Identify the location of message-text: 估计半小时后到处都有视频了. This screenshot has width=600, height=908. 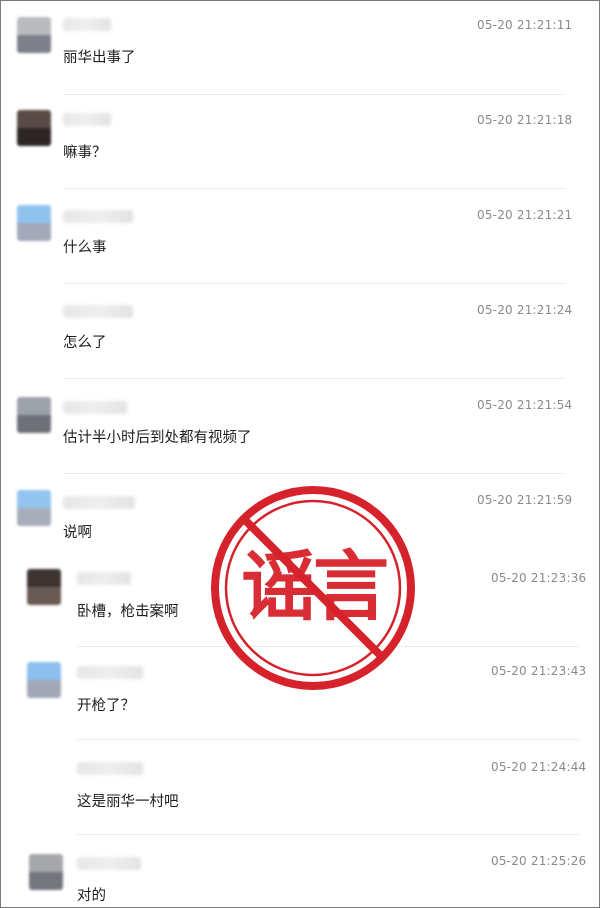
(157, 438).